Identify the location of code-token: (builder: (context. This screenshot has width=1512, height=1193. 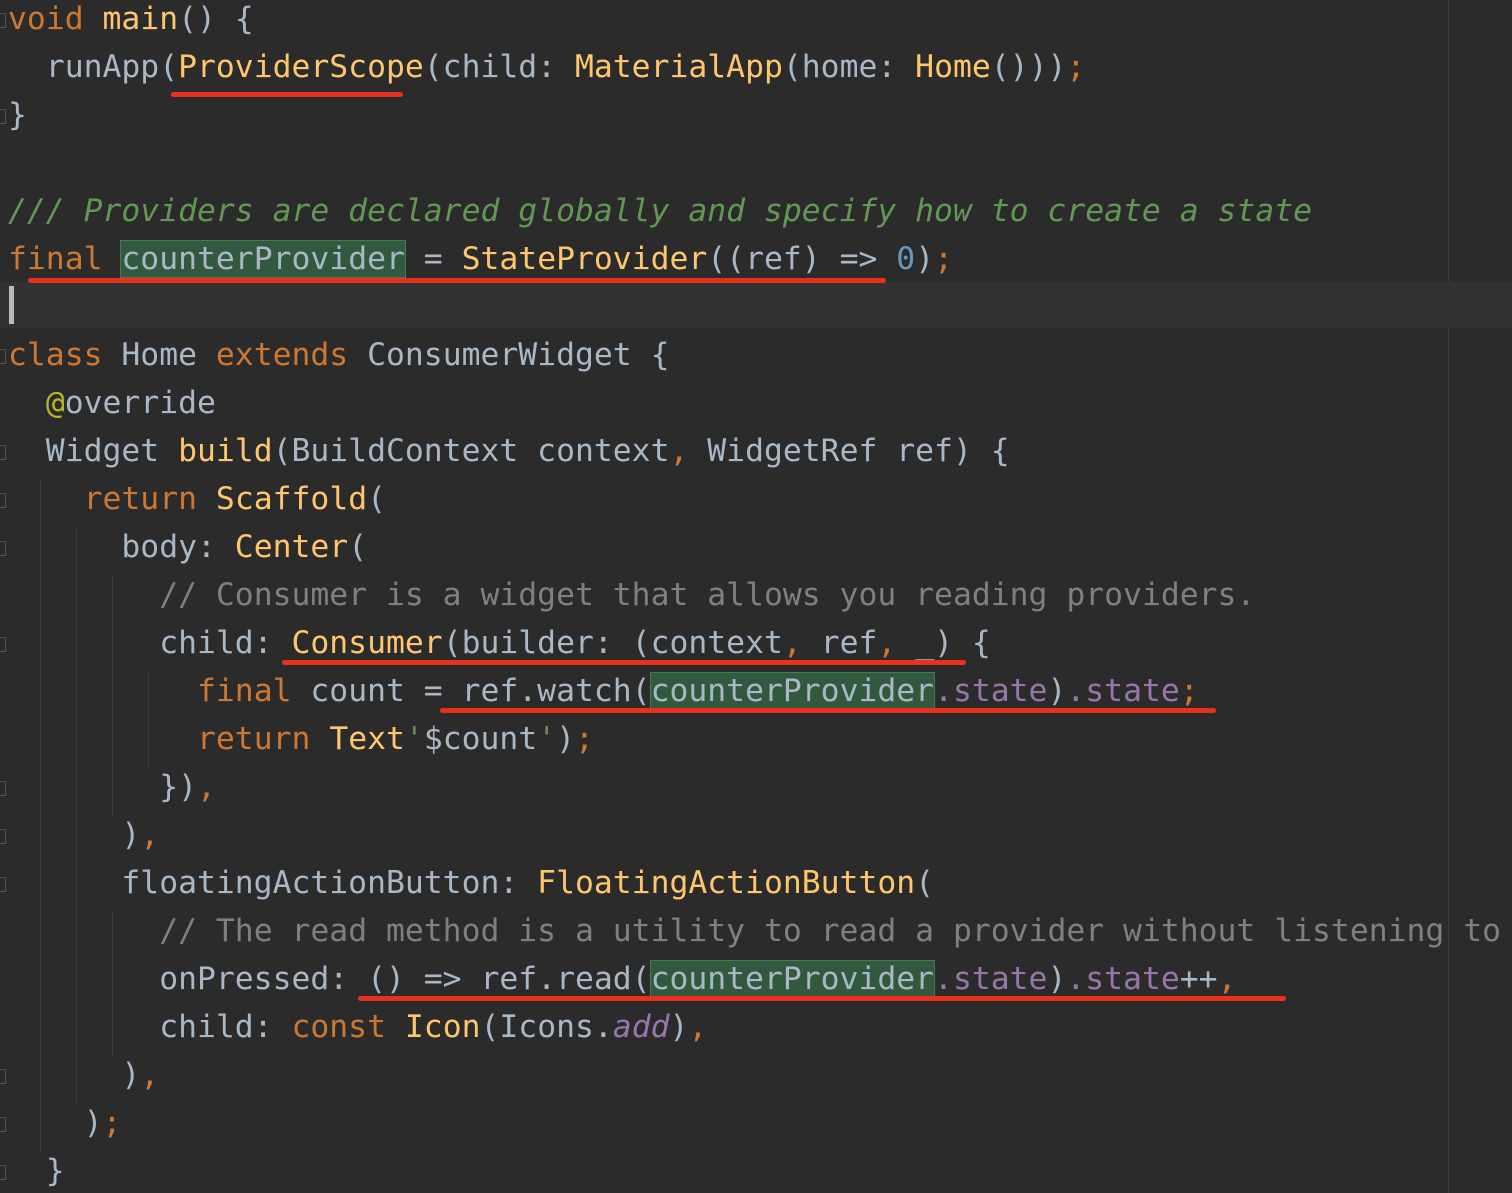
(612, 643).